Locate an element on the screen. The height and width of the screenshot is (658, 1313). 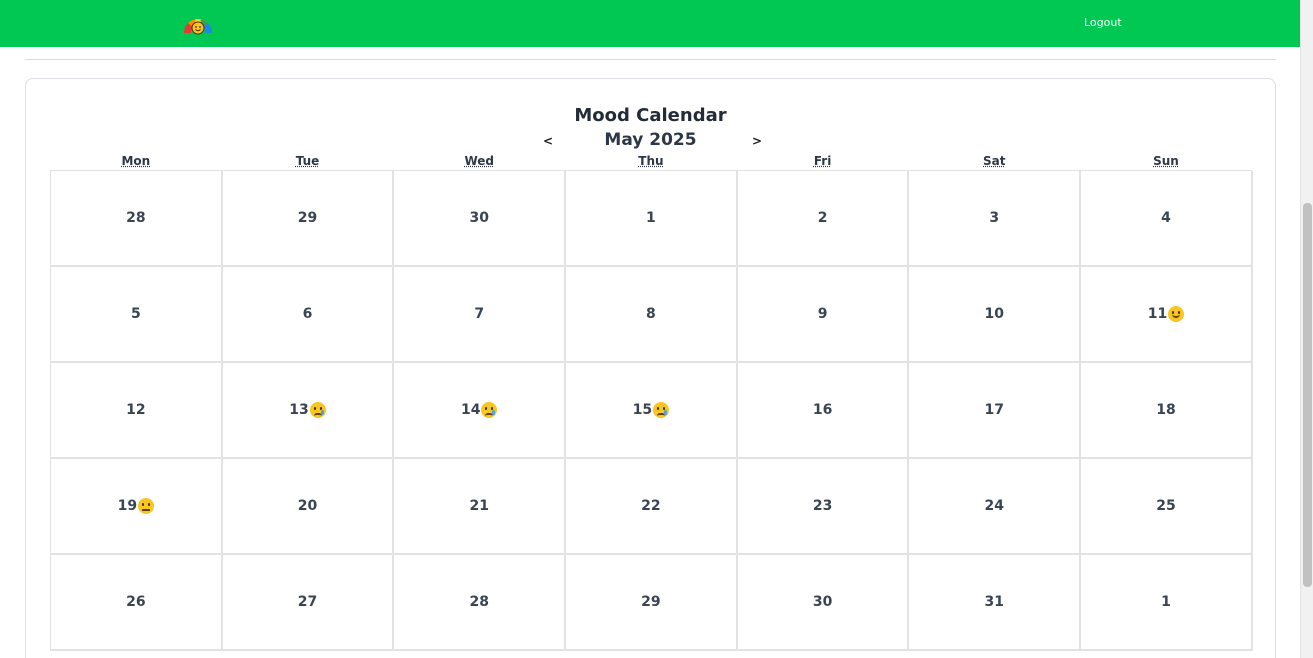
mood-happy-icon is located at coordinates (1176, 314).